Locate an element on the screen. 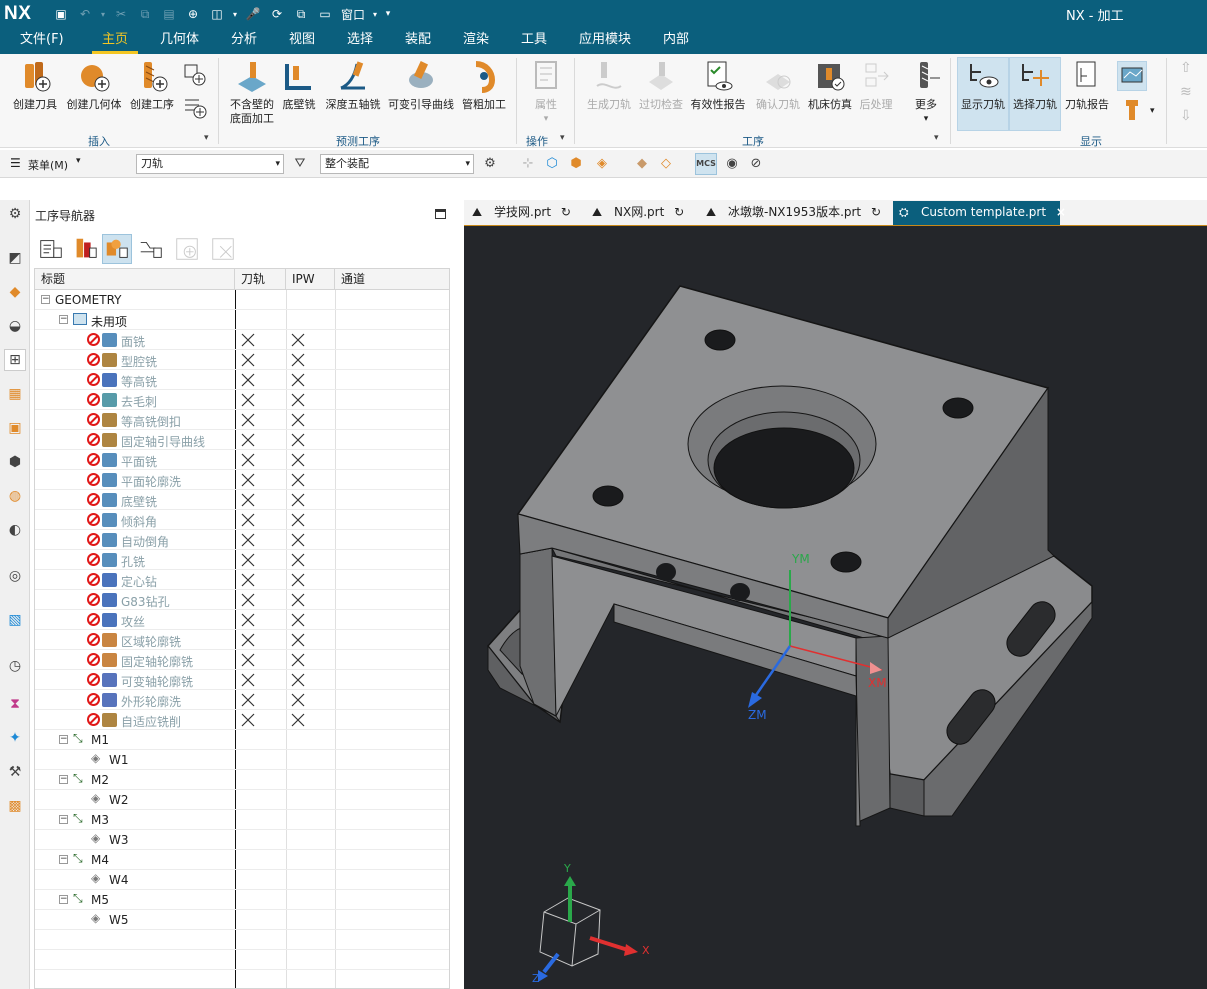  machine-simulation-button: 机床仿真 is located at coordinates (830, 85).